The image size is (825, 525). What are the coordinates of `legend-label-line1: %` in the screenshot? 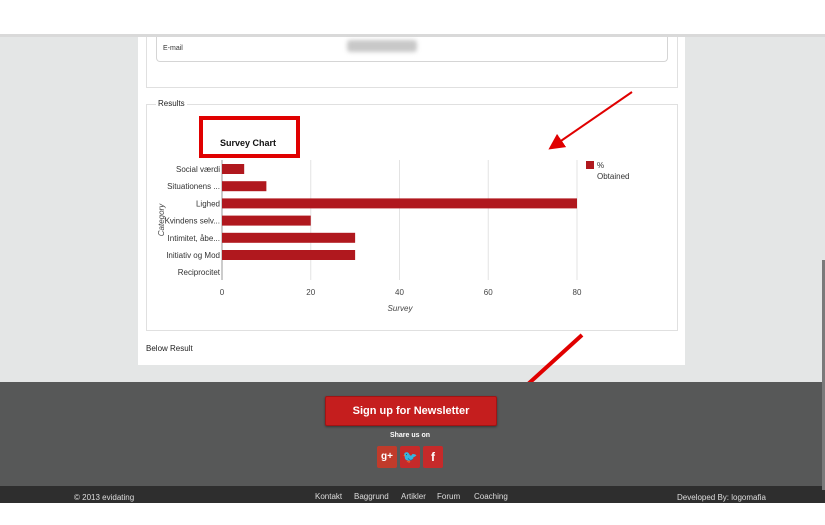 It's located at (600, 165).